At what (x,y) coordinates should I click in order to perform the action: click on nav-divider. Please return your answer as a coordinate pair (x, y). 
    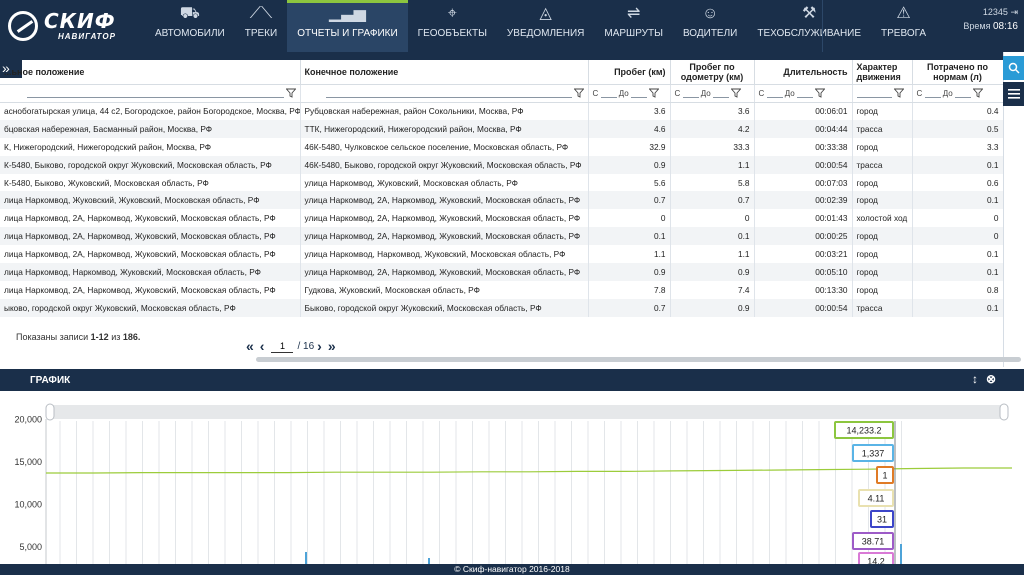
    Looking at the image, I should click on (822, 26).